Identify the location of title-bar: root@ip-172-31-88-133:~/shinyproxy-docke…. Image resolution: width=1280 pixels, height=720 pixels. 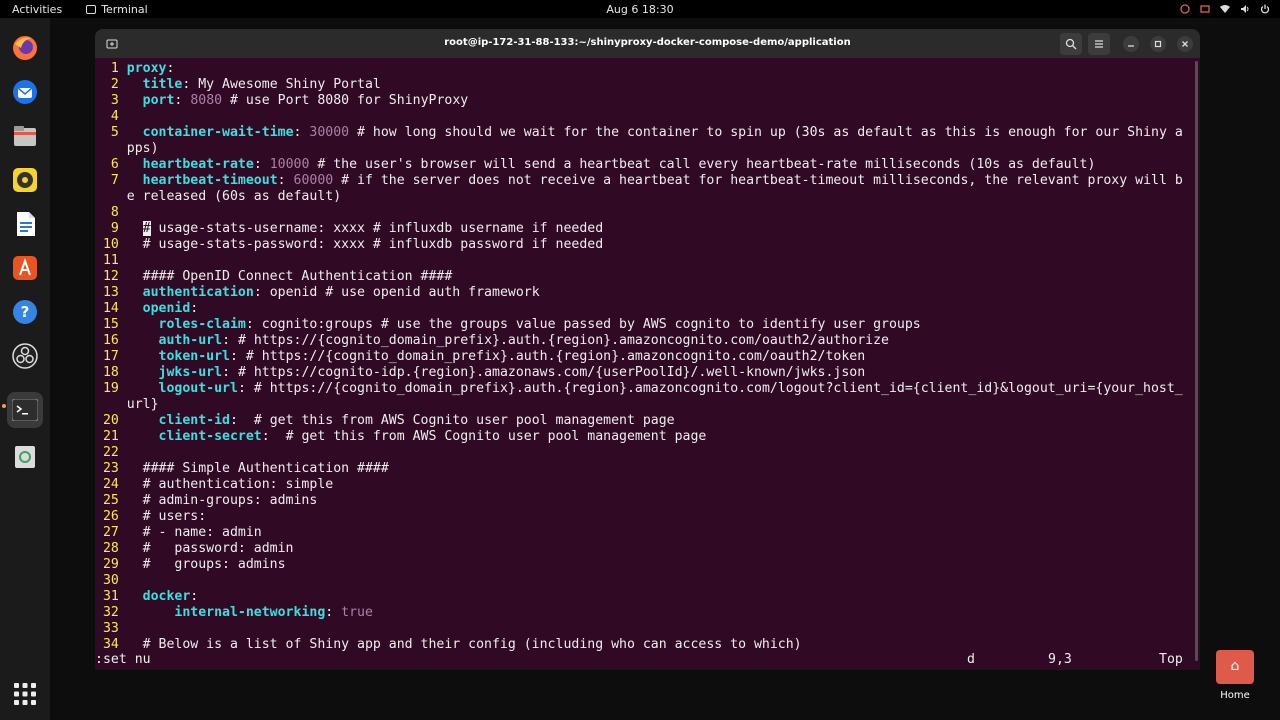
(647, 43).